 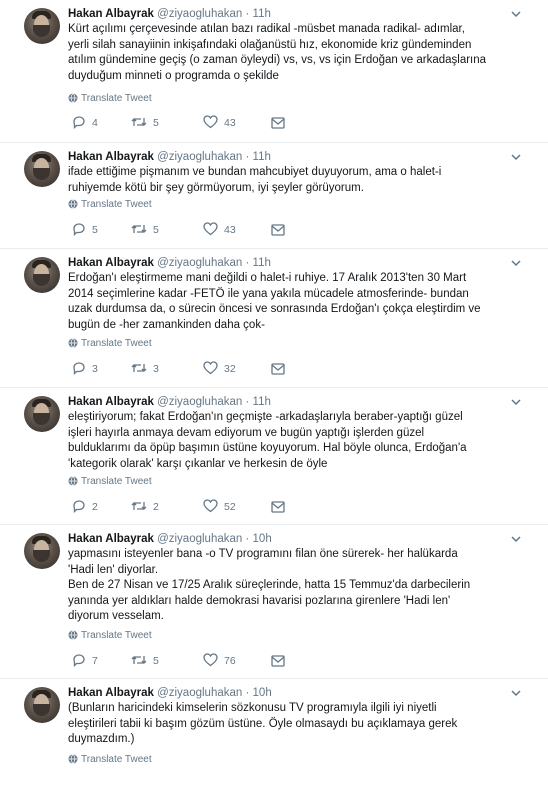 I want to click on retweet-button: 3, so click(x=145, y=369).